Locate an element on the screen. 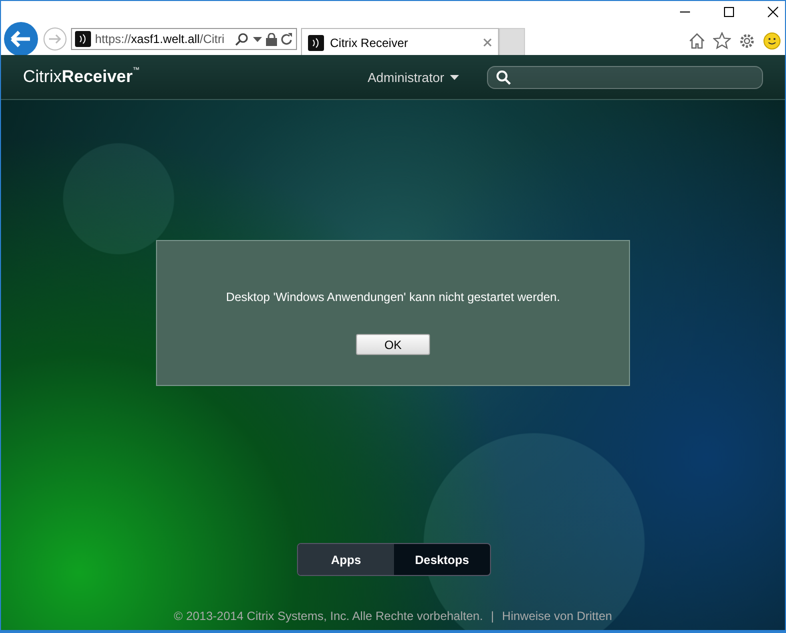 The image size is (786, 633). address-bar: https://xasf1.welt.all/Citri is located at coordinates (184, 39).